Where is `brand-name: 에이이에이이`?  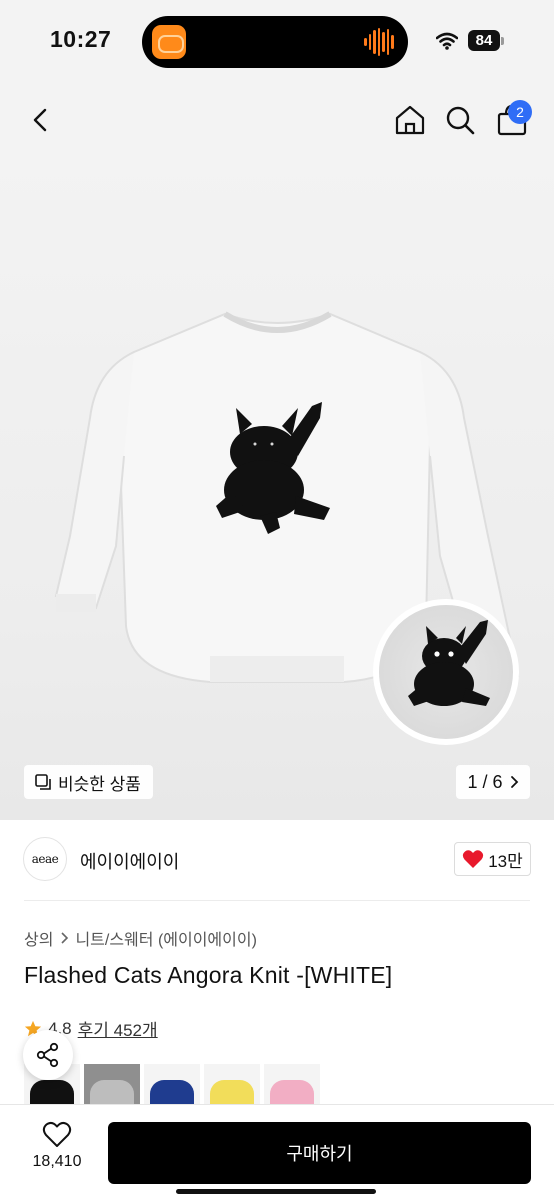 brand-name: 에이이에이이 is located at coordinates (129, 861).